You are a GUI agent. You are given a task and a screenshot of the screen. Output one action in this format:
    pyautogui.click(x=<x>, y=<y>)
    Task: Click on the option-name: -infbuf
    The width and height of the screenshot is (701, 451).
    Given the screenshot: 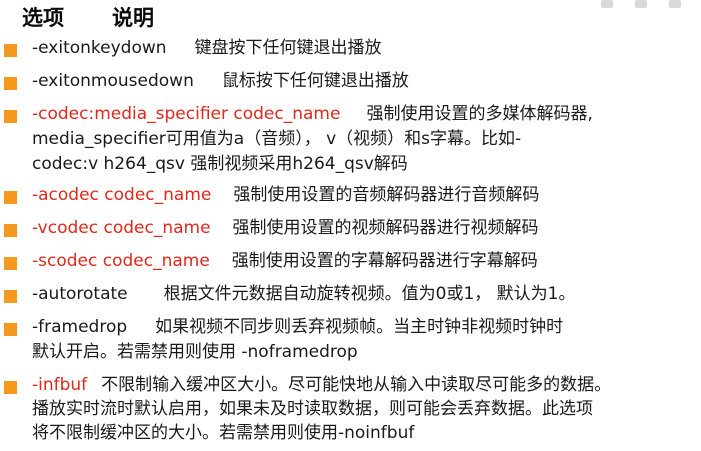 What is the action you would take?
    pyautogui.click(x=60, y=385)
    